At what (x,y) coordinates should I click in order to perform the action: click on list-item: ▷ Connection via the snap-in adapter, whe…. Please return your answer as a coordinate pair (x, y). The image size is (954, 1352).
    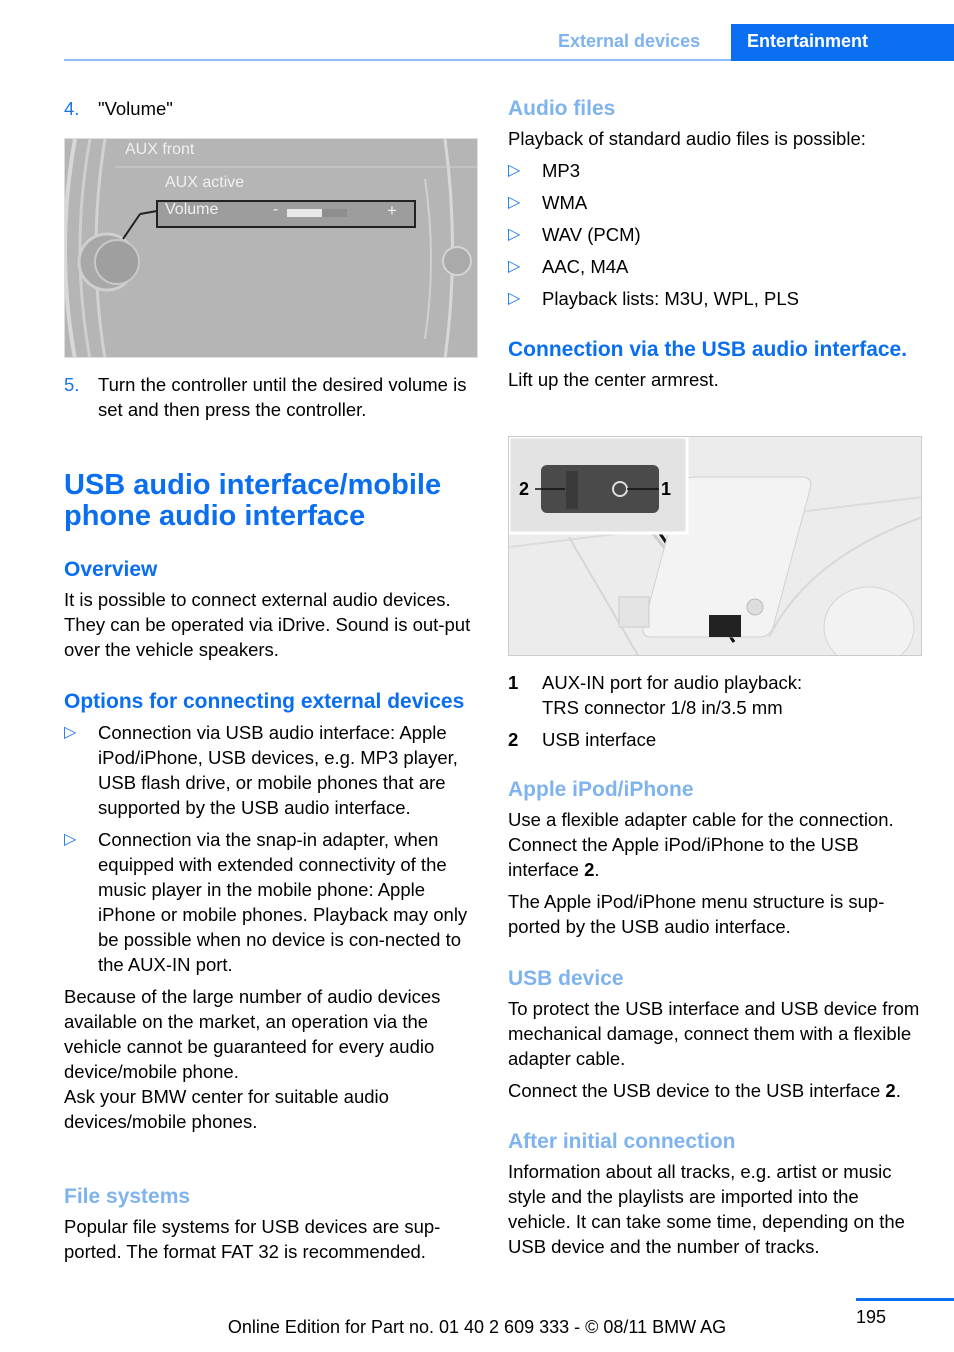
    Looking at the image, I should click on (266, 902).